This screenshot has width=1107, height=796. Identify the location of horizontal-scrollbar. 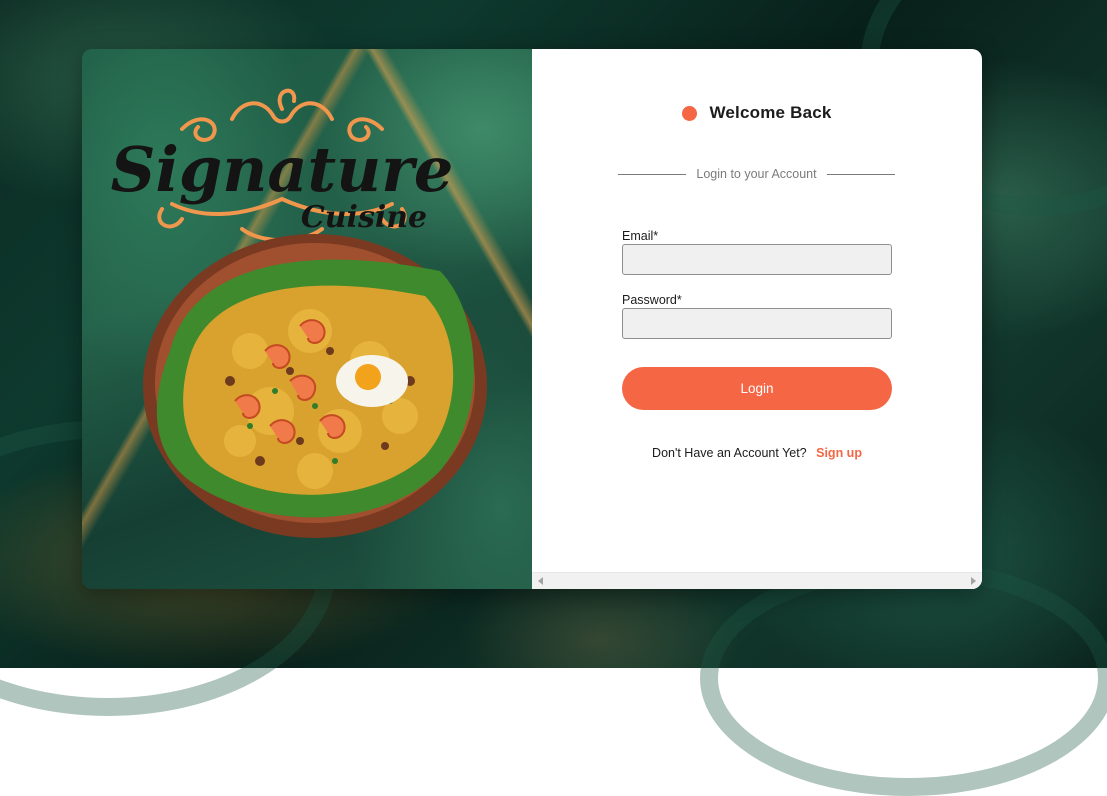
(757, 580).